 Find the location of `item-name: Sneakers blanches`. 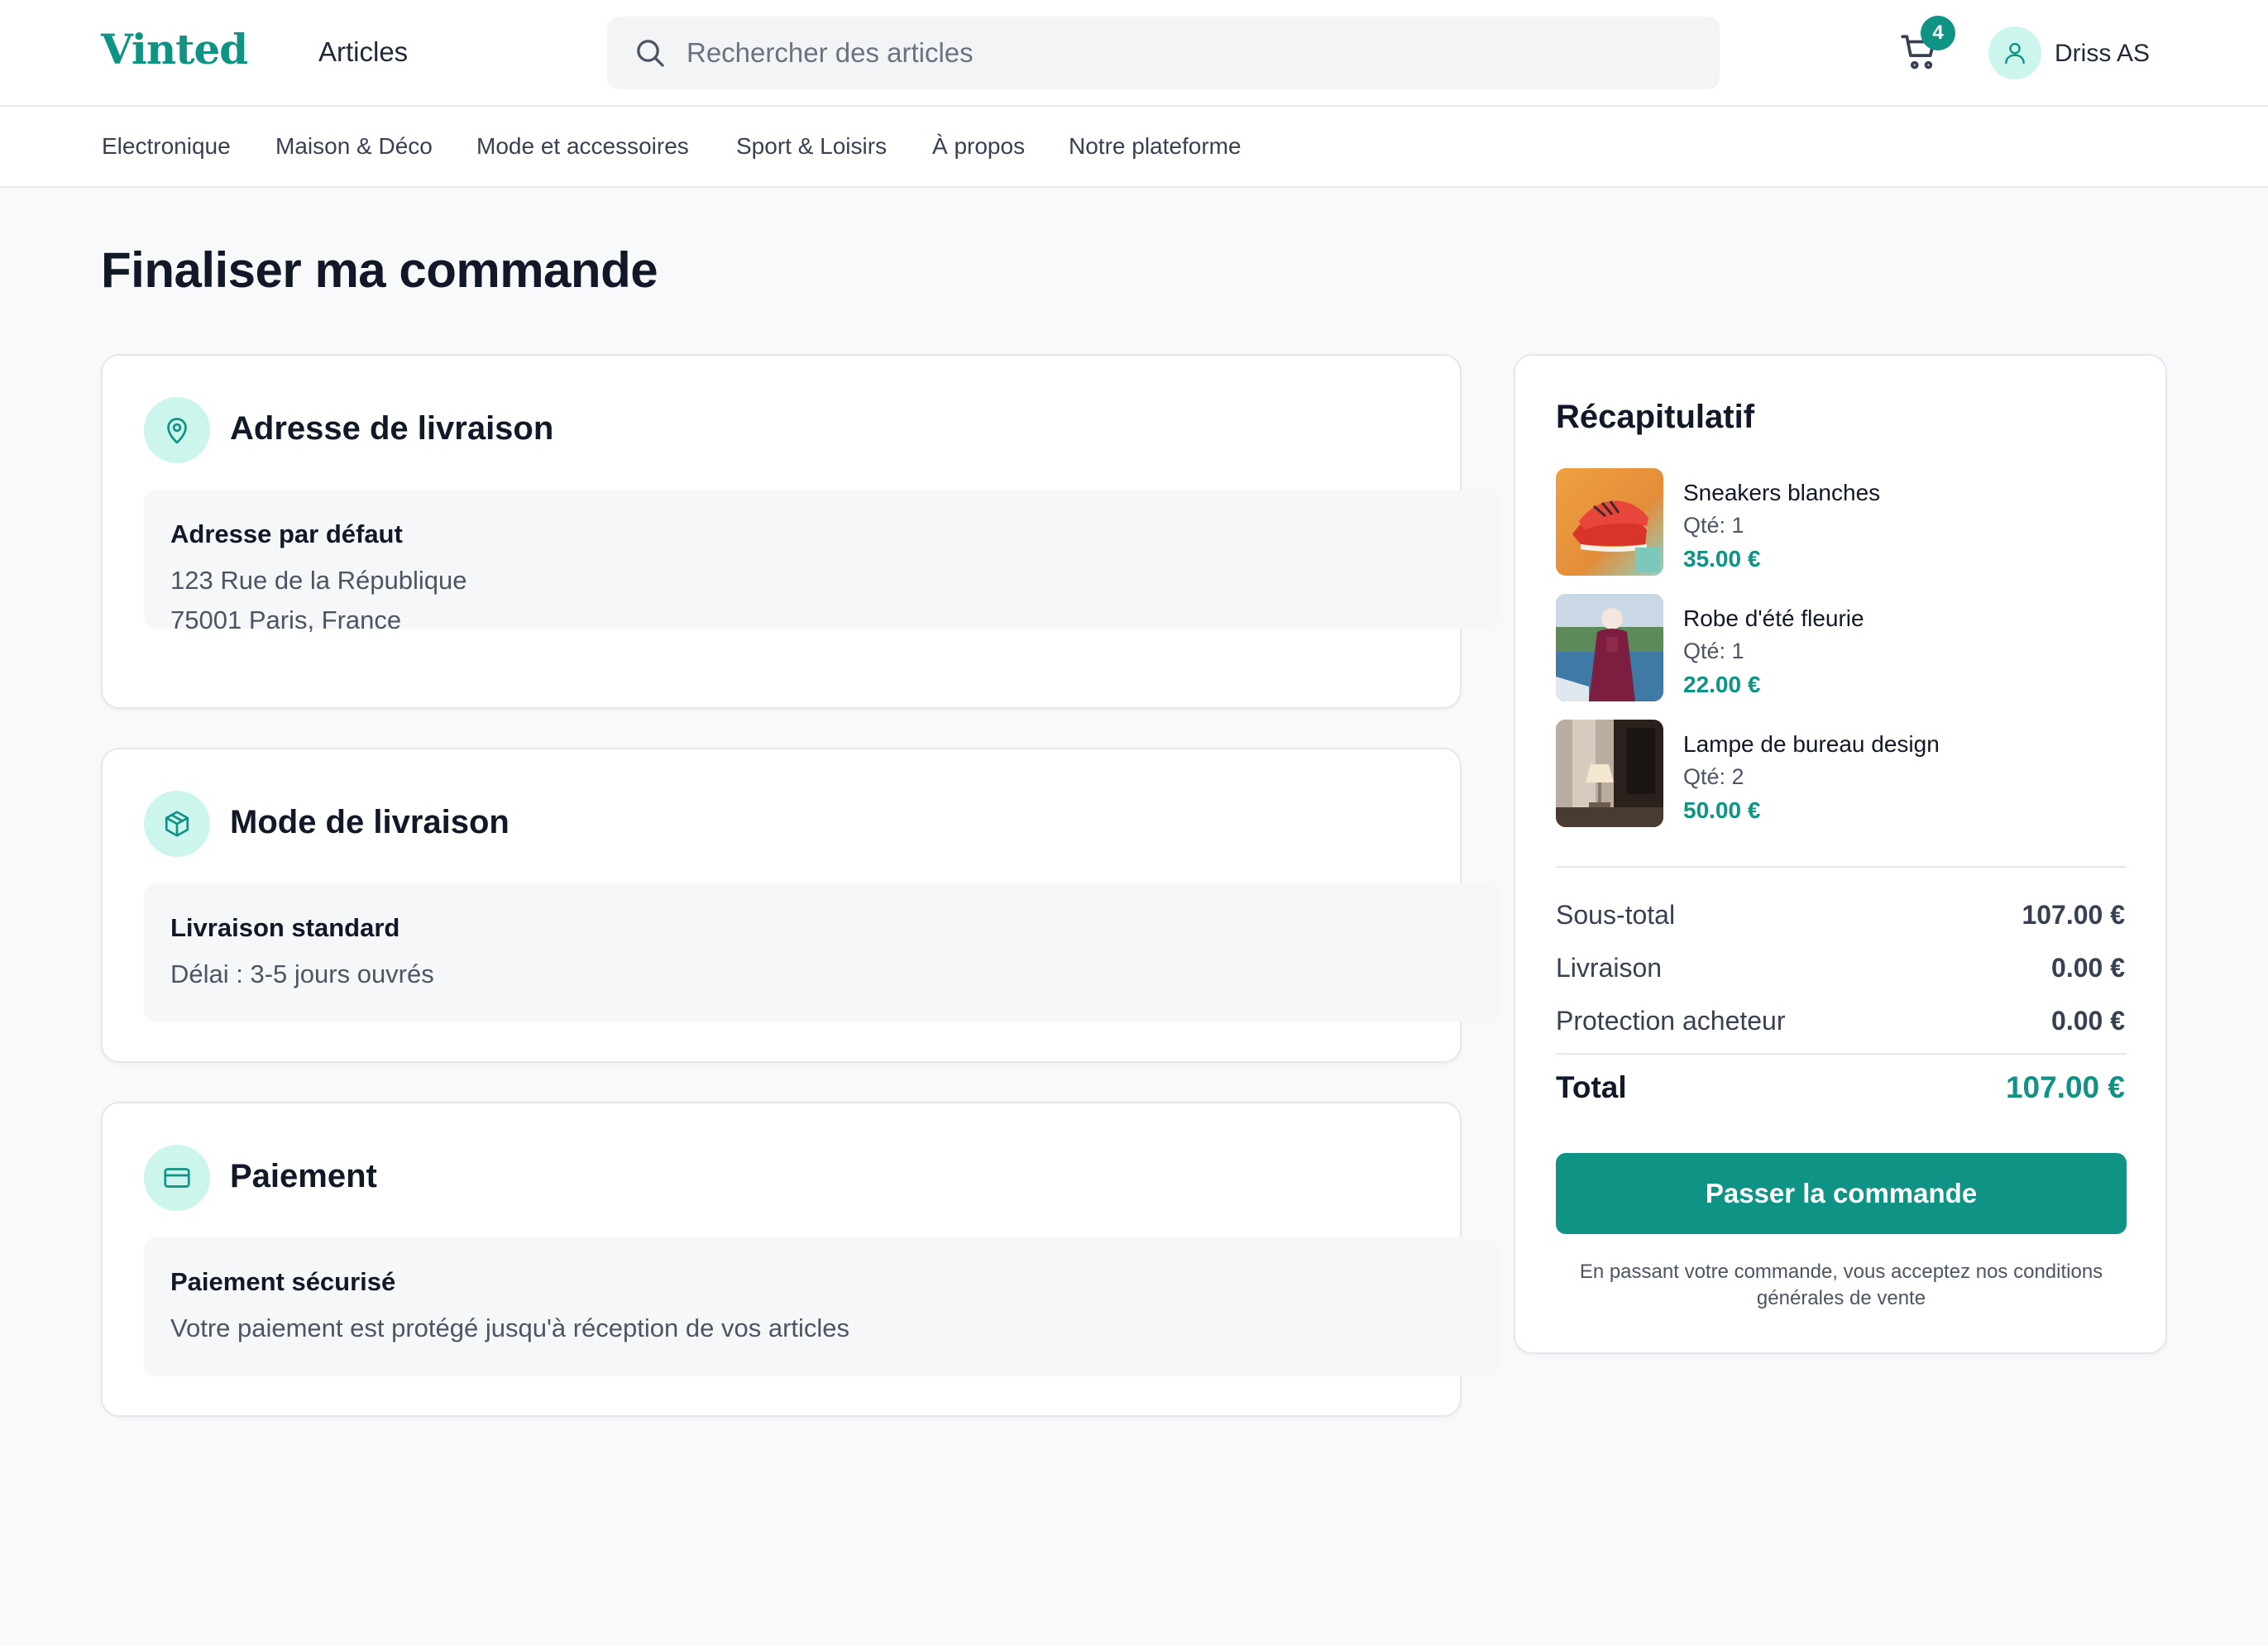

item-name: Sneakers blanches is located at coordinates (1782, 493).